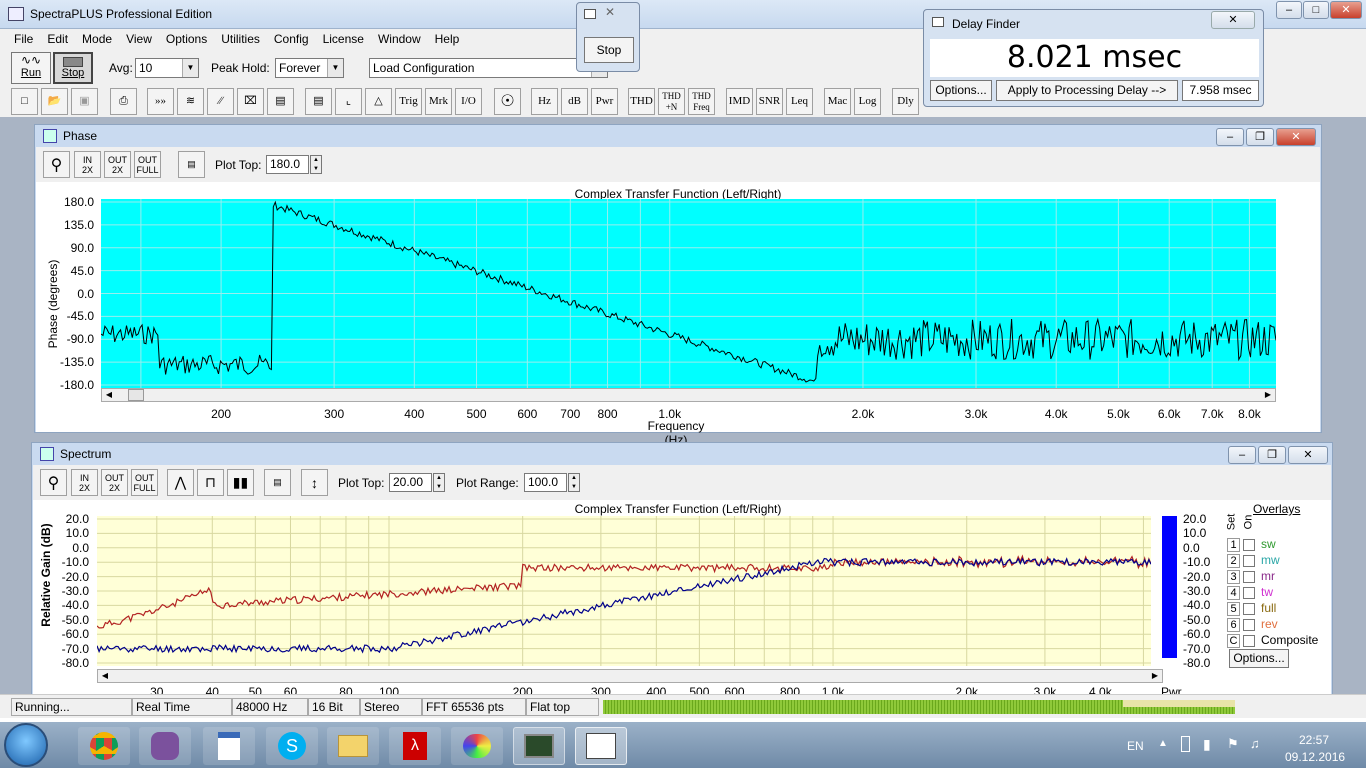 Image resolution: width=1366 pixels, height=768 pixels. I want to click on maximize-button: □, so click(1316, 10).